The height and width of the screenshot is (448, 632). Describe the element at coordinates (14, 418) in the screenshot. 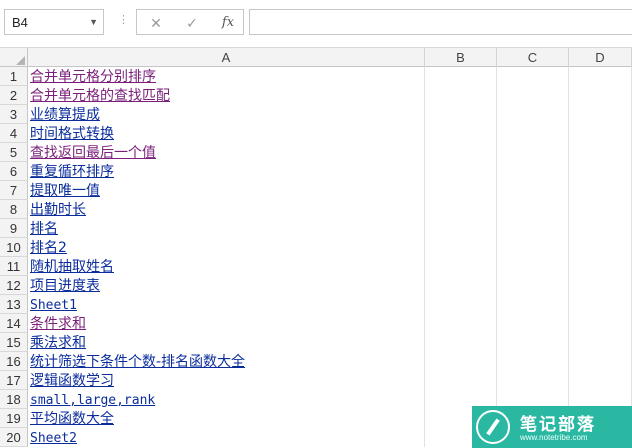

I see `row-header: 19` at that location.